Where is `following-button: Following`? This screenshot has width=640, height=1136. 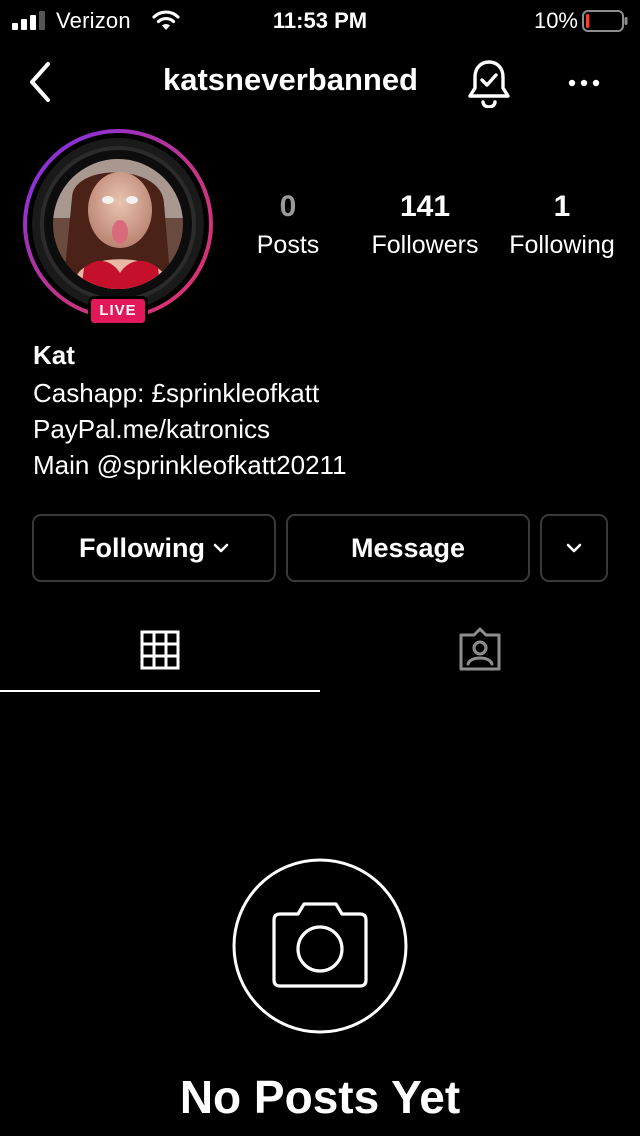
following-button: Following is located at coordinates (154, 548).